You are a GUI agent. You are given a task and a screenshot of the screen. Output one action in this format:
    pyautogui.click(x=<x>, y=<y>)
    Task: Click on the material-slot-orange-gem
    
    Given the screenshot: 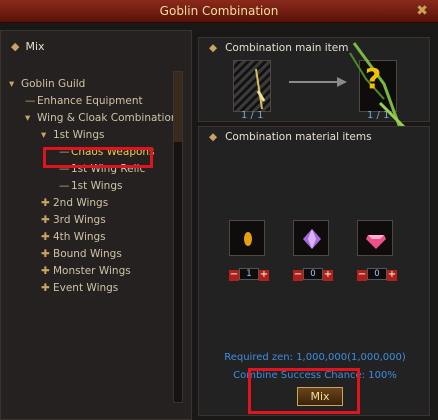 What is the action you would take?
    pyautogui.click(x=247, y=238)
    